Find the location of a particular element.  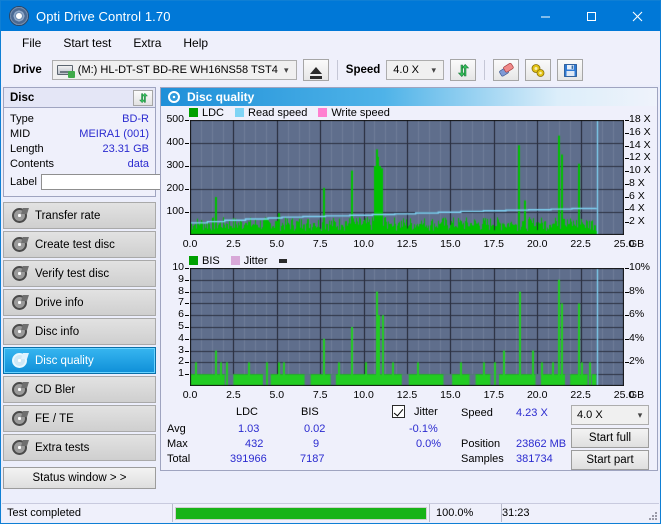

status-message: Test completed is located at coordinates (44, 513).